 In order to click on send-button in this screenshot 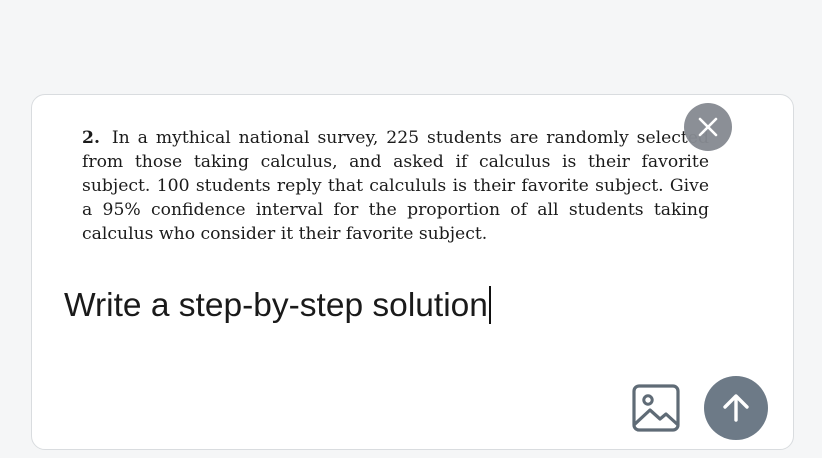, I will do `click(736, 408)`.